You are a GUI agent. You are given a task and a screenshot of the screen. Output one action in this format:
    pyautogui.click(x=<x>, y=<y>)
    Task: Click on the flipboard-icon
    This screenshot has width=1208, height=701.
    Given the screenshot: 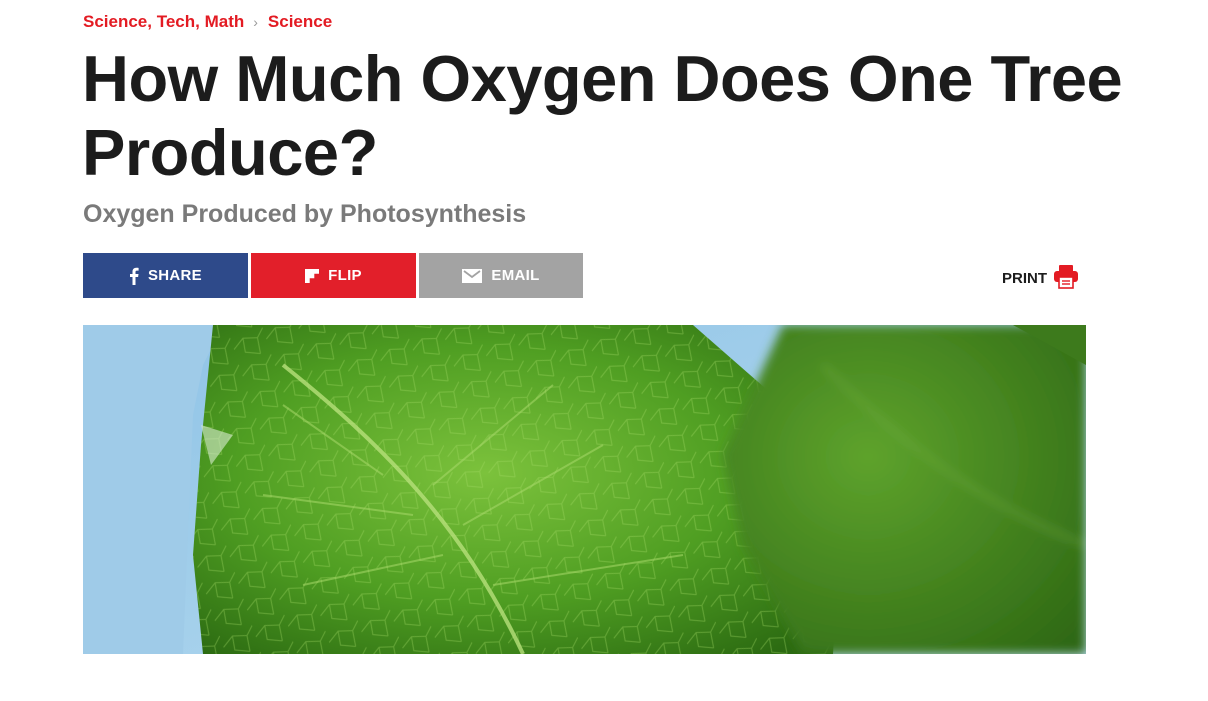 What is the action you would take?
    pyautogui.click(x=312, y=275)
    